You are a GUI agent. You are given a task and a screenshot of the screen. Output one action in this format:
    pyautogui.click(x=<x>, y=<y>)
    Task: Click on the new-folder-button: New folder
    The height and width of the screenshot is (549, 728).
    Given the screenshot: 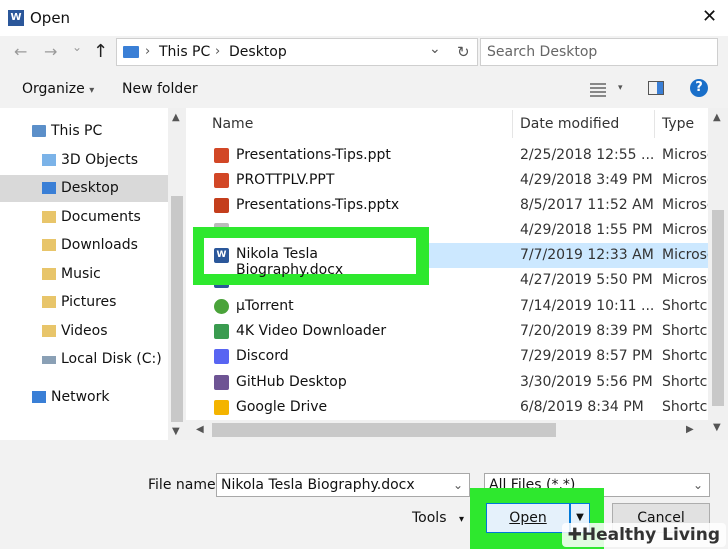 What is the action you would take?
    pyautogui.click(x=160, y=89)
    